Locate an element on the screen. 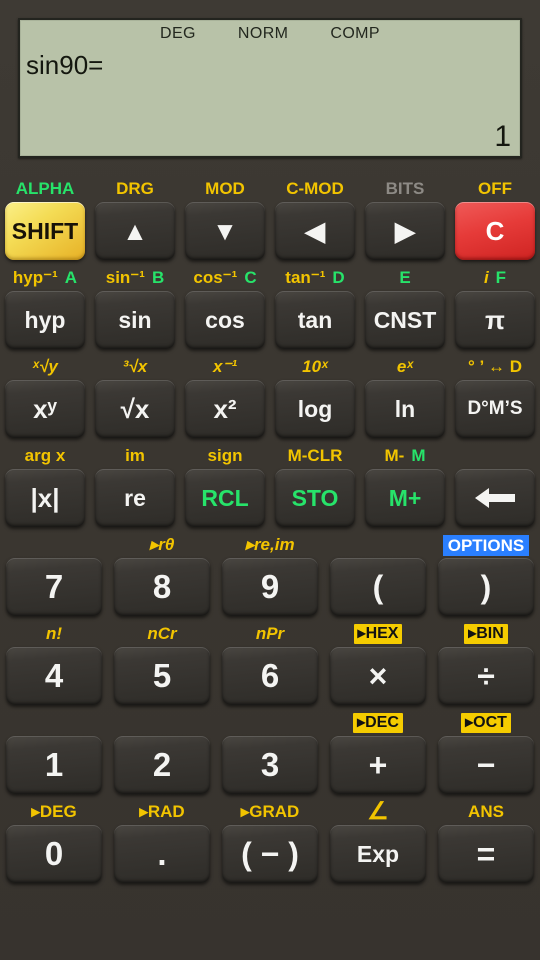  backspace-key is located at coordinates (495, 498).